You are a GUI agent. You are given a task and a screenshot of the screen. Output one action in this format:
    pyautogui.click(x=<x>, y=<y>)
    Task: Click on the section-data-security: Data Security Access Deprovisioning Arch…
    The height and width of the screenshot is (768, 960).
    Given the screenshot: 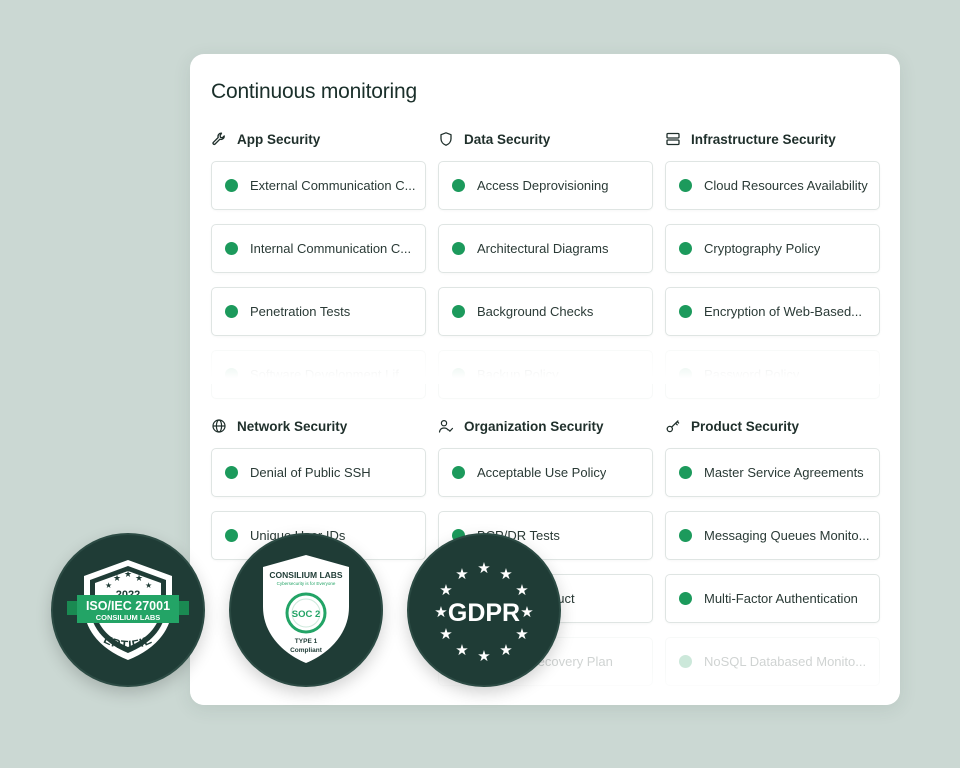 What is the action you would take?
    pyautogui.click(x=545, y=271)
    